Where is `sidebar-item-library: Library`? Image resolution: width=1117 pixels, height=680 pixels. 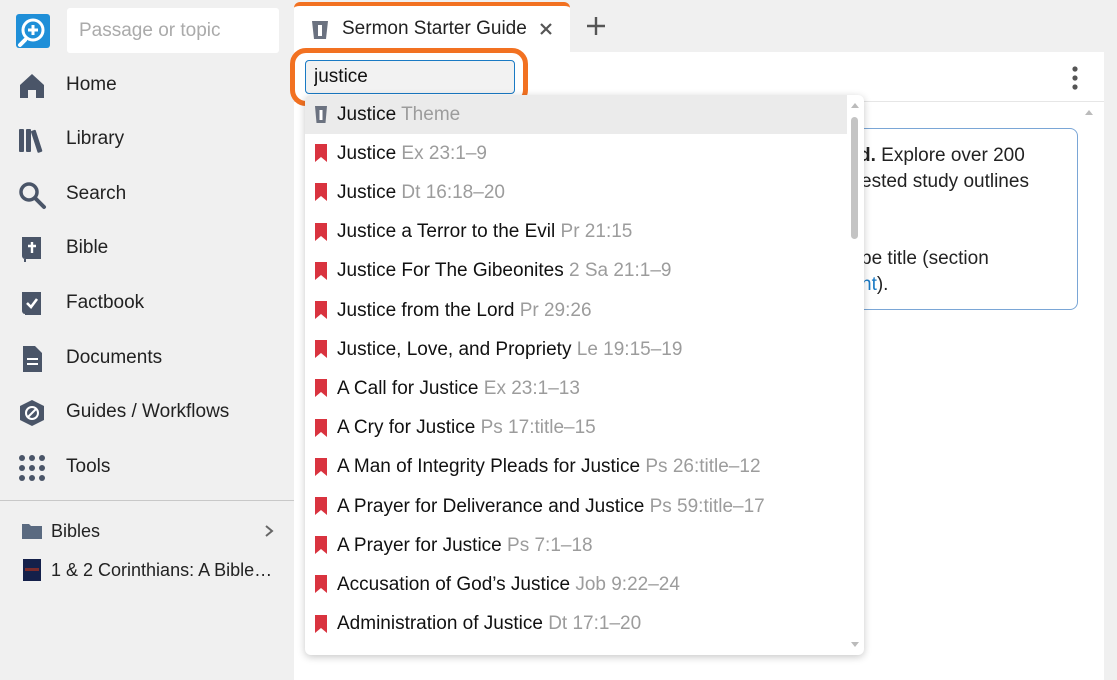 sidebar-item-library: Library is located at coordinates (147, 139).